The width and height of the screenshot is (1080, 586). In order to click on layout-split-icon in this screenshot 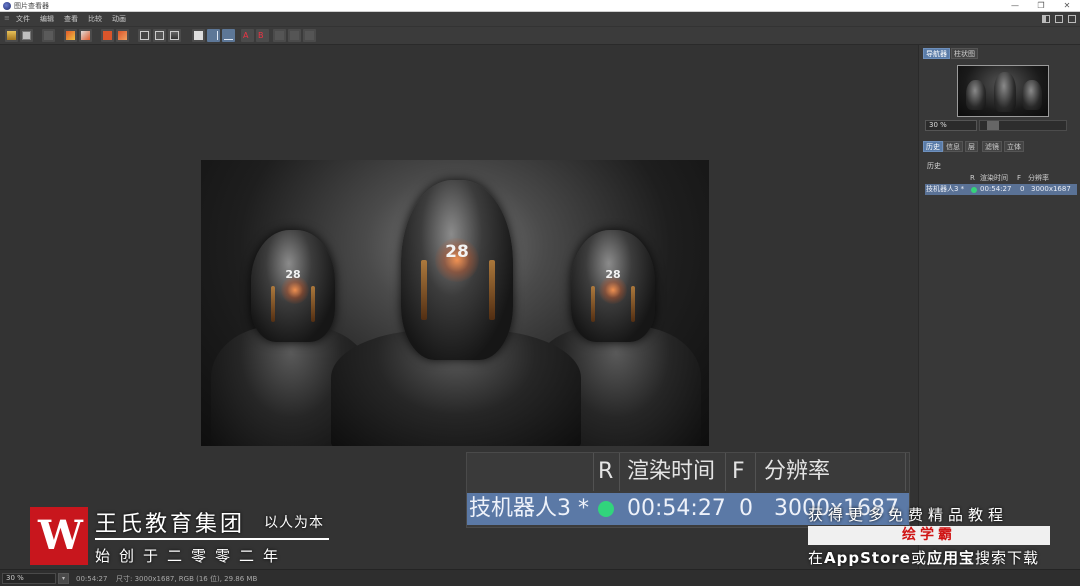, I will do `click(1046, 19)`.